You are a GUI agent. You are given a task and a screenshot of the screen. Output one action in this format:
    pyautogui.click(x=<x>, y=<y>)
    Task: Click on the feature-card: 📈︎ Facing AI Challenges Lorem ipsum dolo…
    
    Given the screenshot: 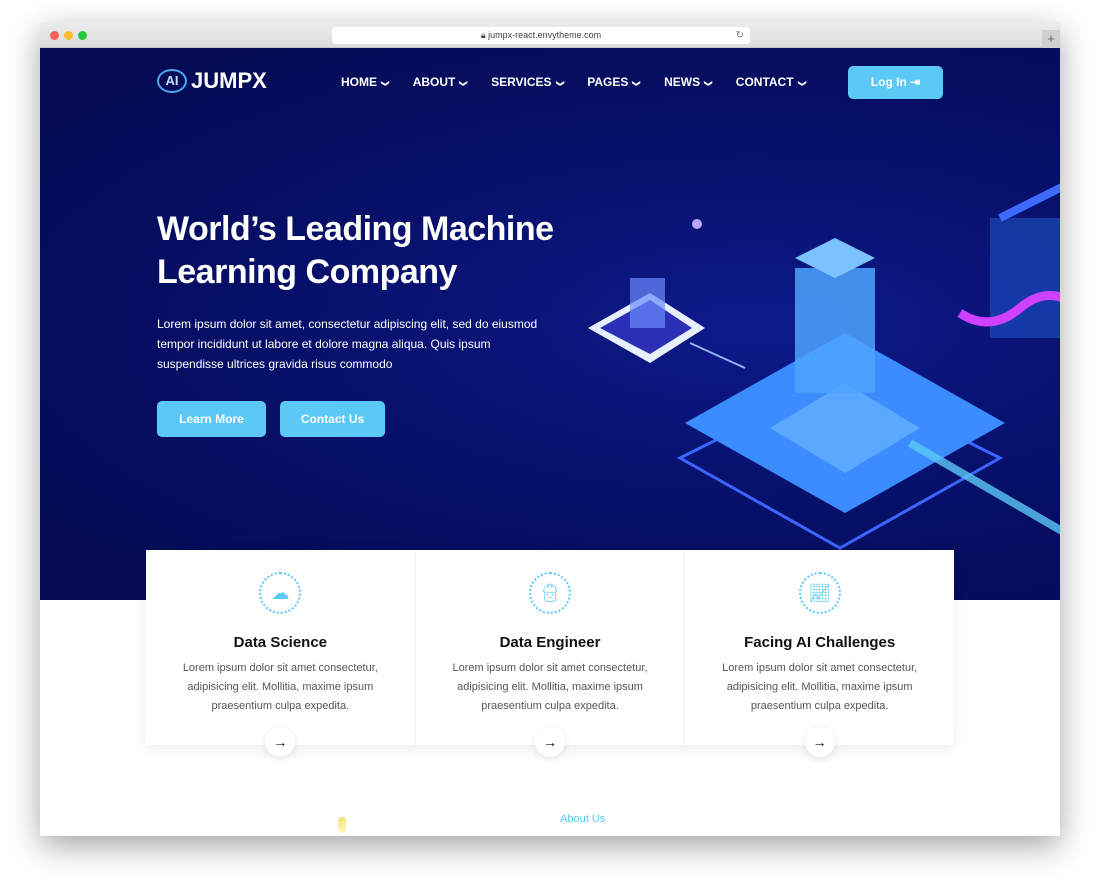 What is the action you would take?
    pyautogui.click(x=819, y=653)
    